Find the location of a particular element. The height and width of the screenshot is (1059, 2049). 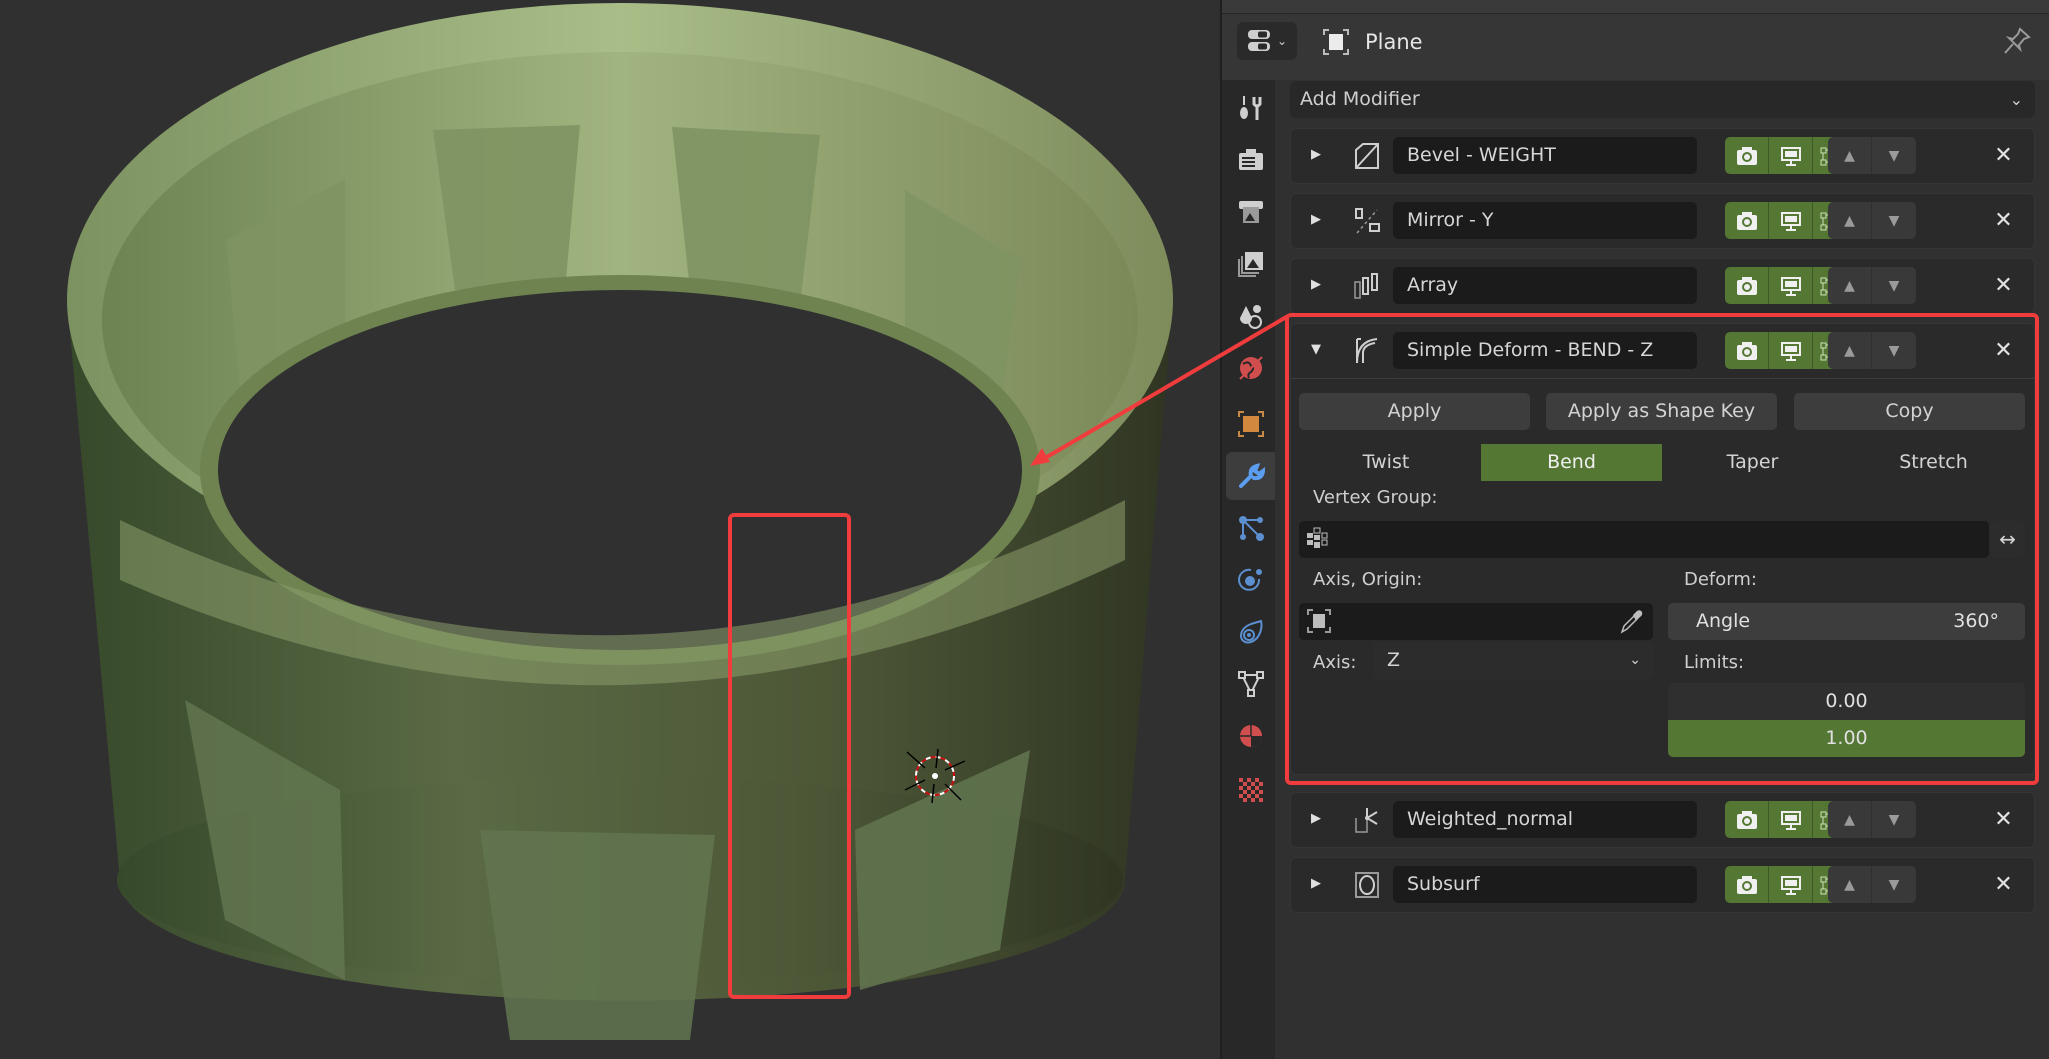

axis-value: Z is located at coordinates (1394, 660).